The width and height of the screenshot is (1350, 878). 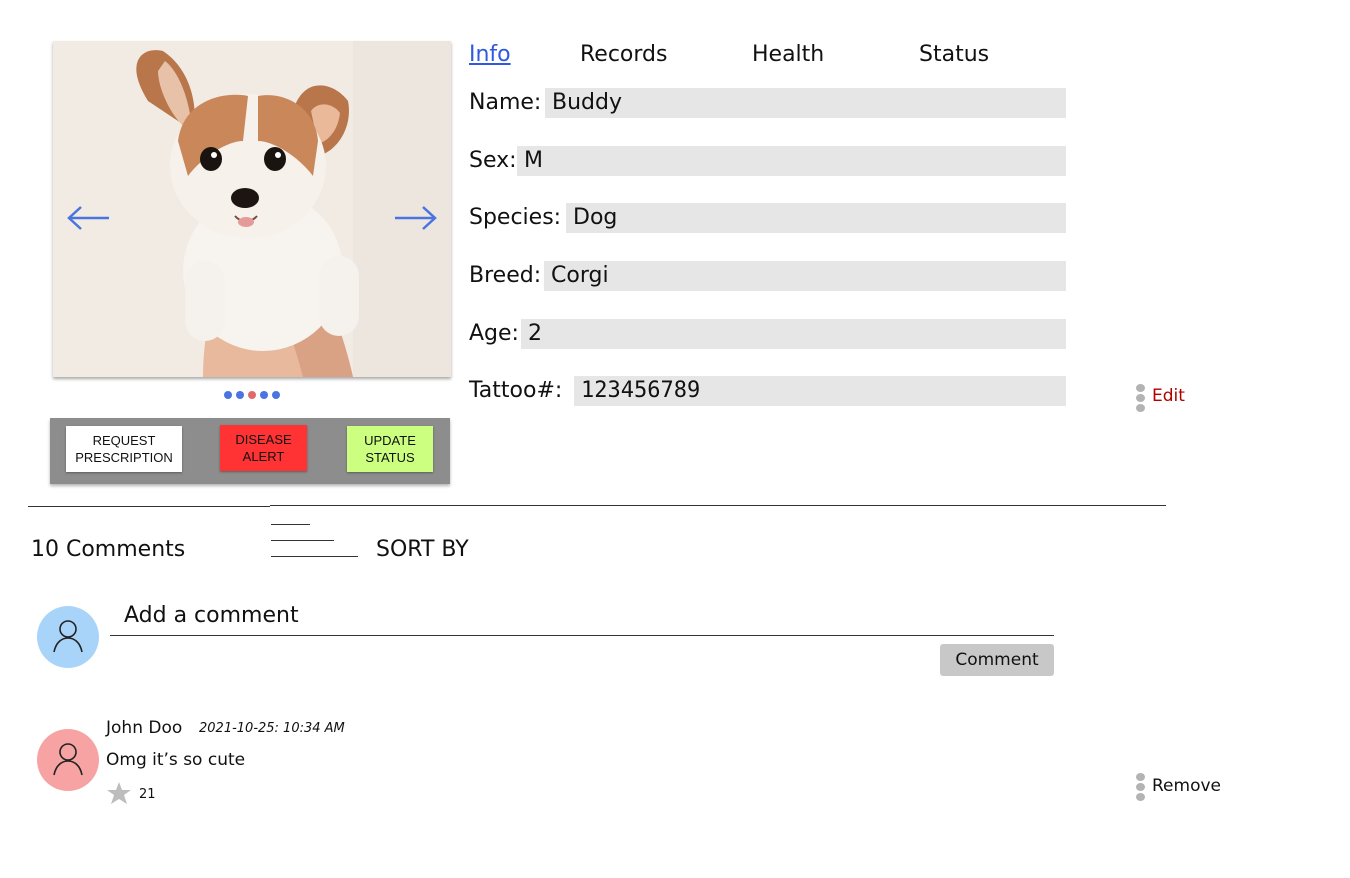 I want to click on section-divider-left, so click(x=149, y=506).